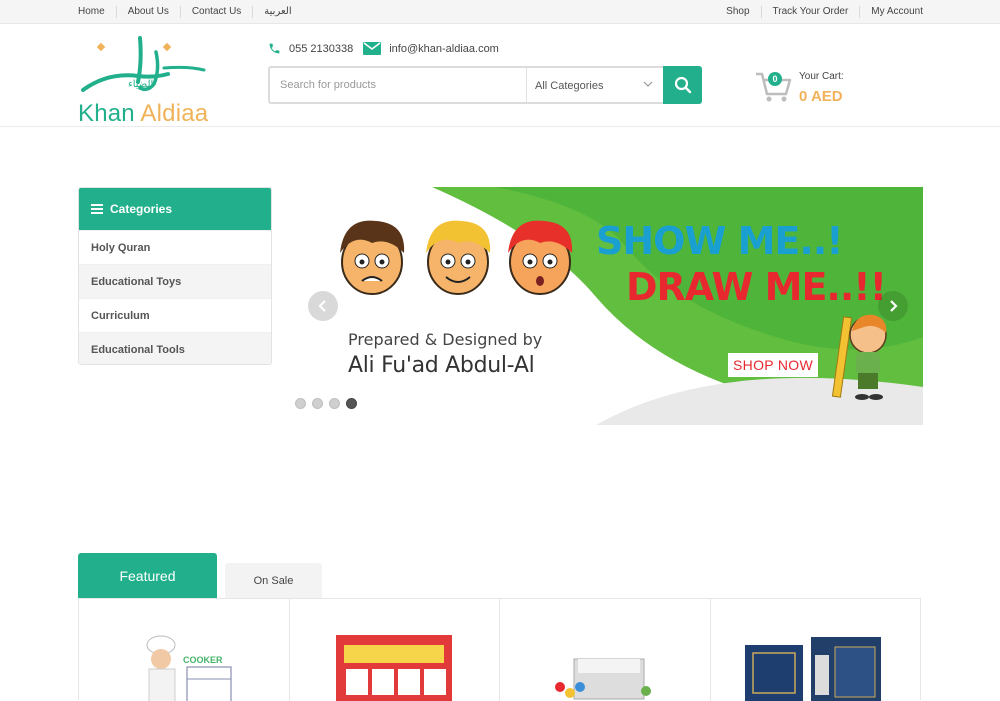  I want to click on contact-phone: 055 2130338, so click(310, 48).